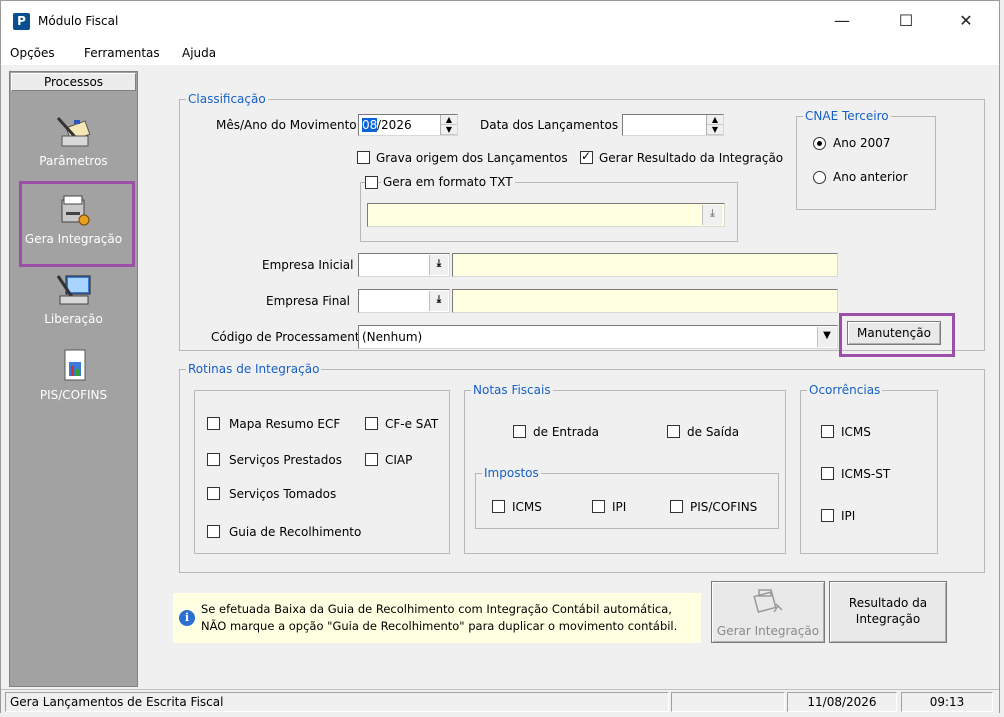 The width and height of the screenshot is (1004, 717). Describe the element at coordinates (78, 21) in the screenshot. I see `window-title: Módulo Fiscal` at that location.